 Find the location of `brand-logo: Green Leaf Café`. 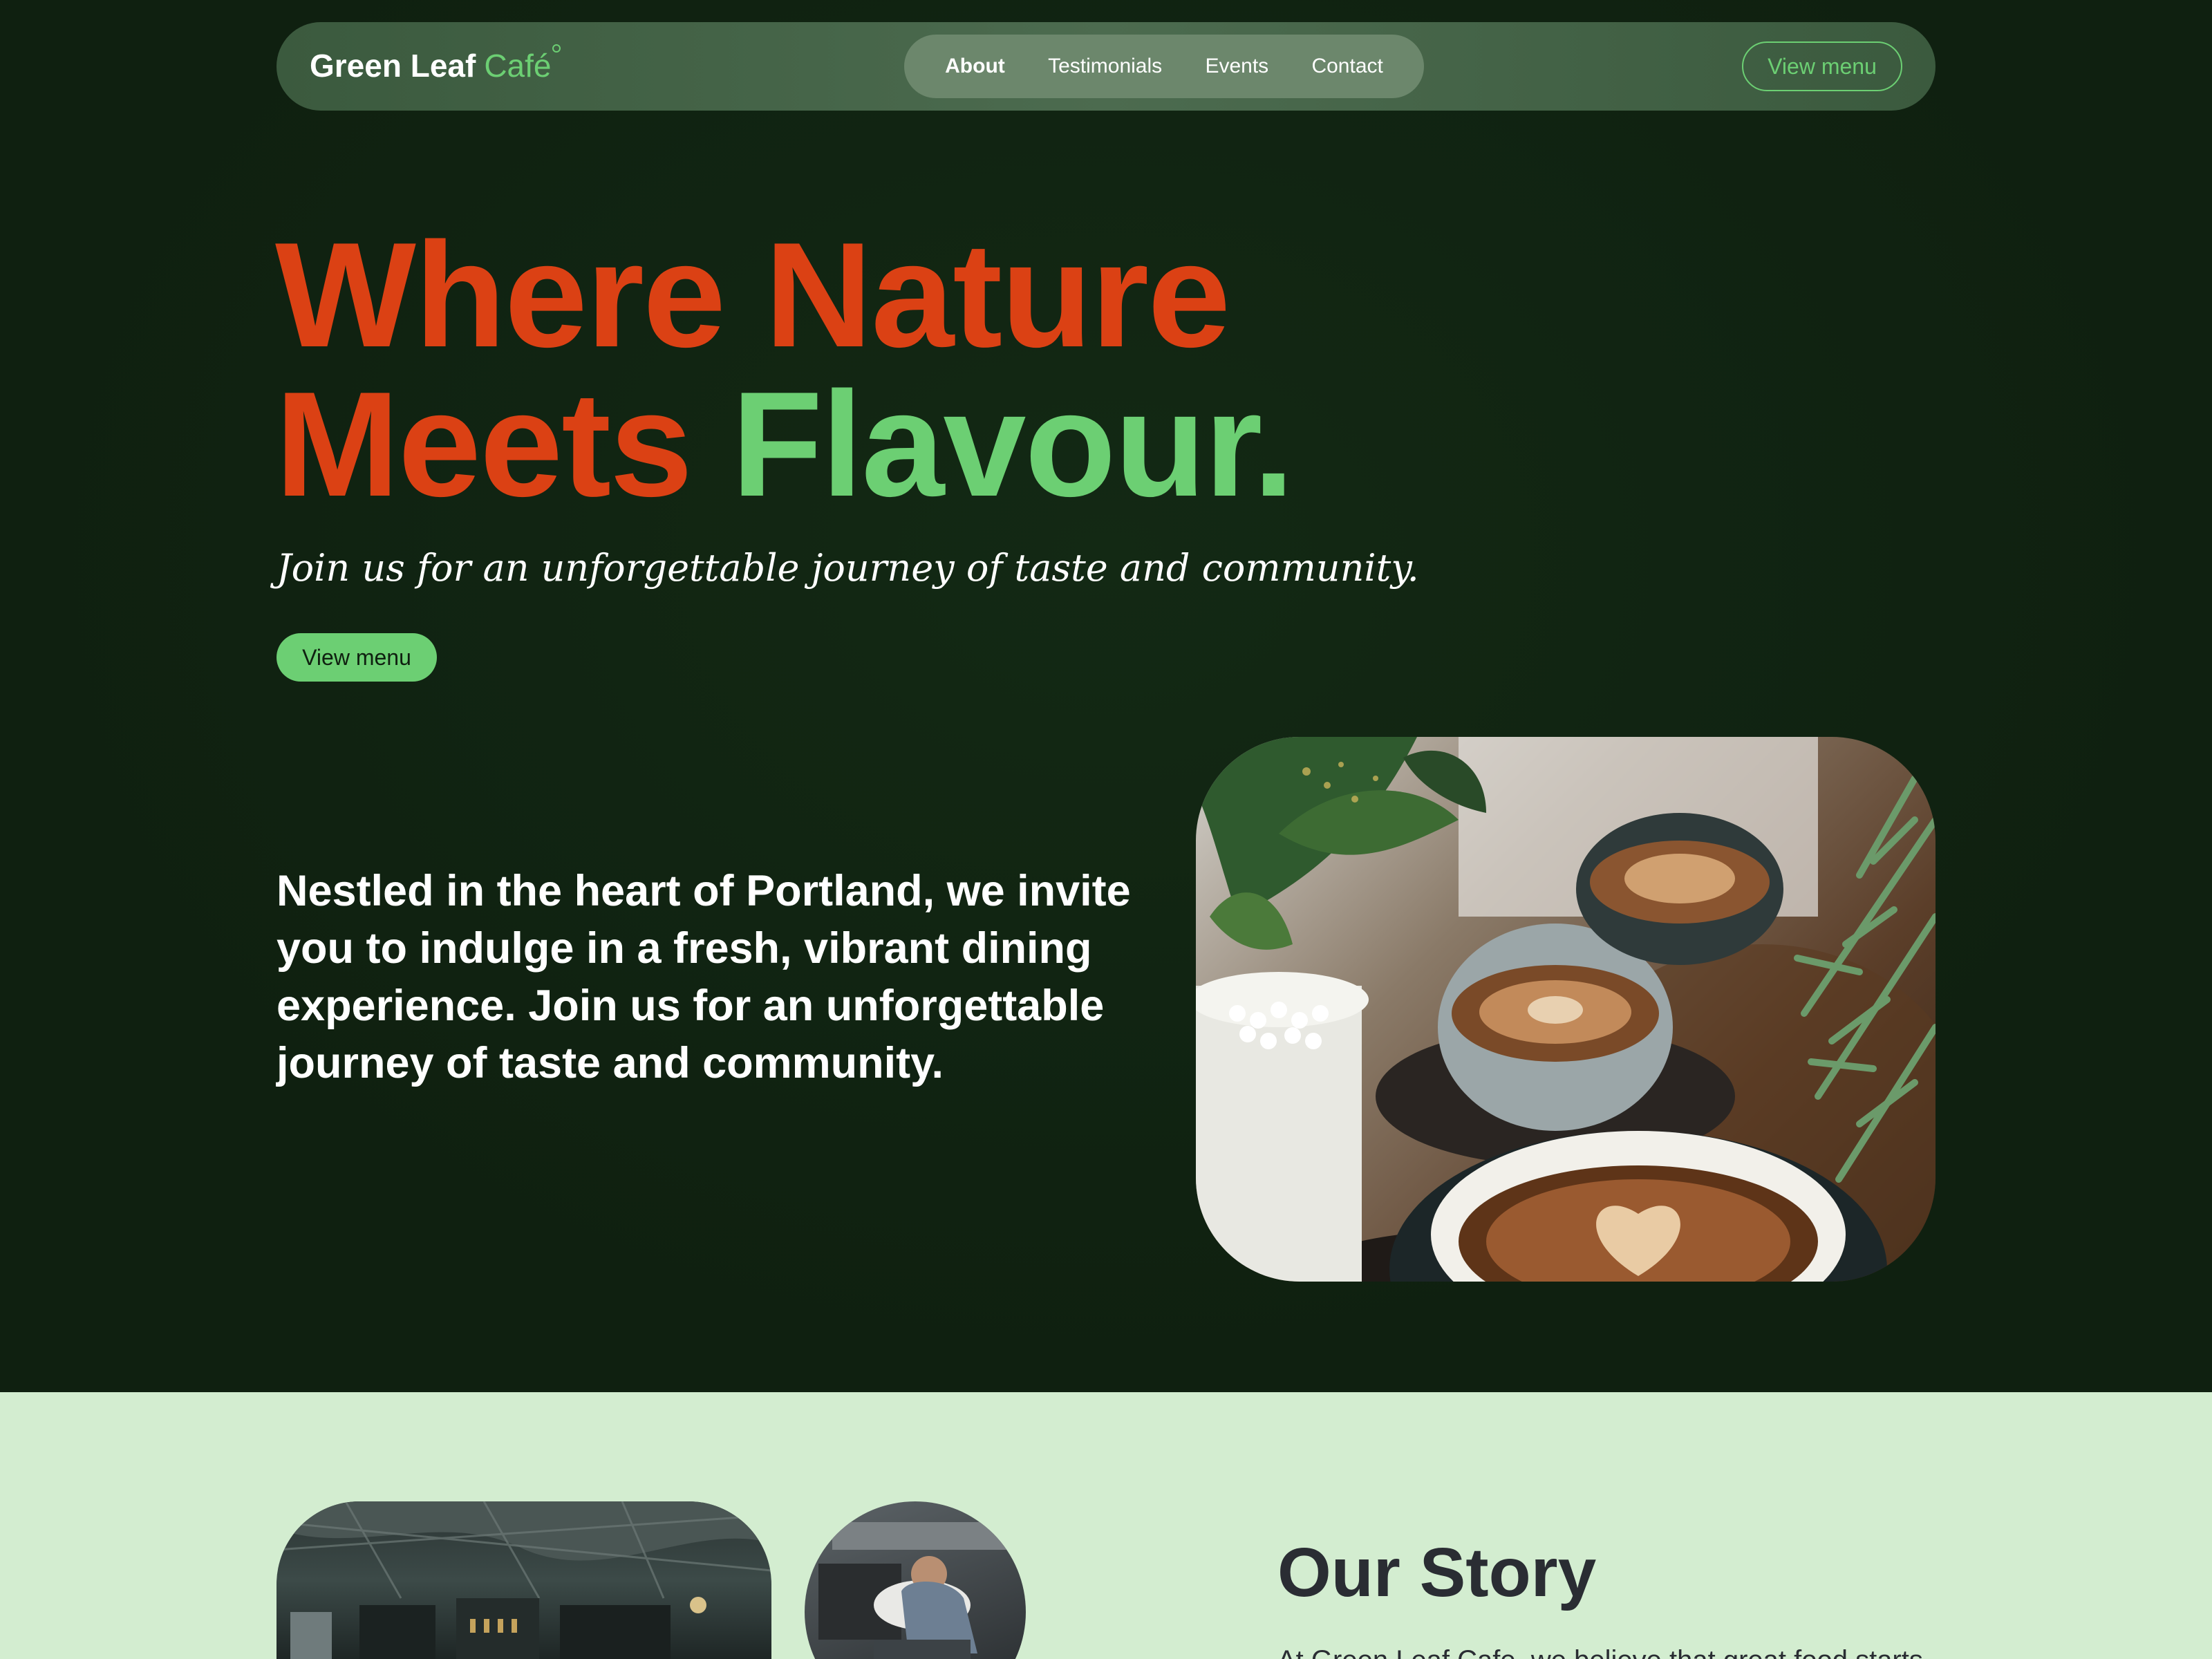

brand-logo: Green Leaf Café is located at coordinates (435, 65).